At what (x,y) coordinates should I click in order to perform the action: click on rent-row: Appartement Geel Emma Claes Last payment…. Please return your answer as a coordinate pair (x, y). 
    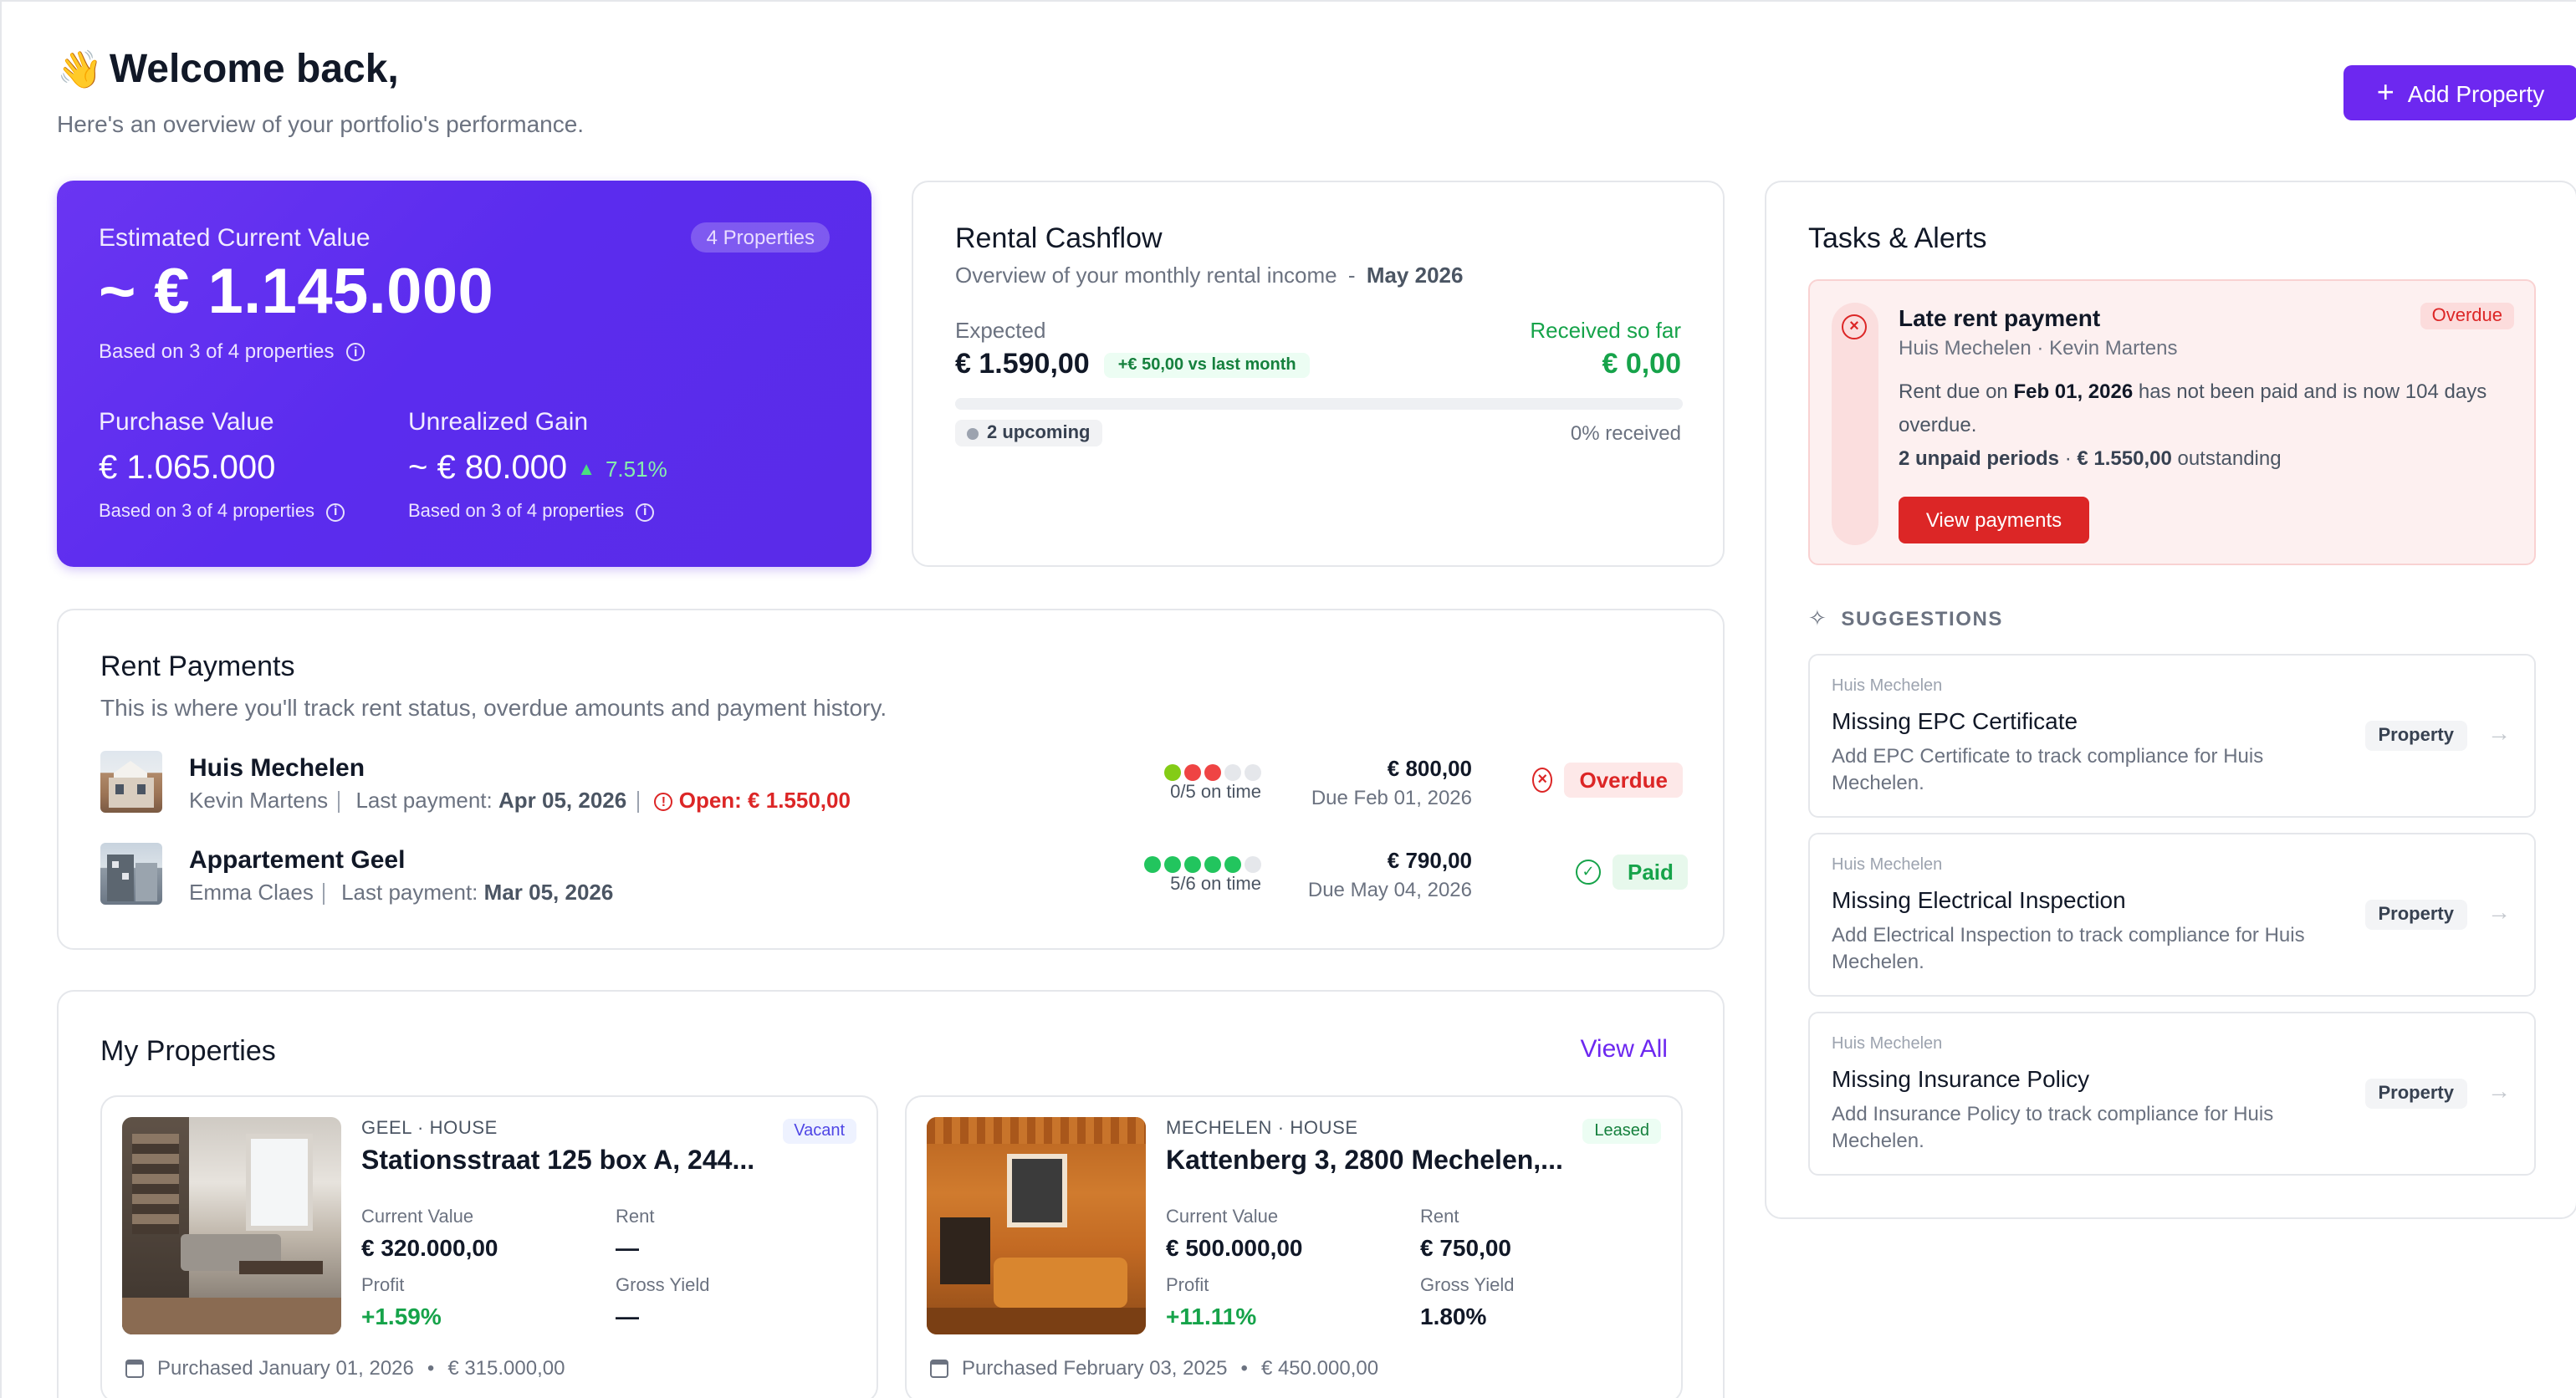
    Looking at the image, I should click on (894, 877).